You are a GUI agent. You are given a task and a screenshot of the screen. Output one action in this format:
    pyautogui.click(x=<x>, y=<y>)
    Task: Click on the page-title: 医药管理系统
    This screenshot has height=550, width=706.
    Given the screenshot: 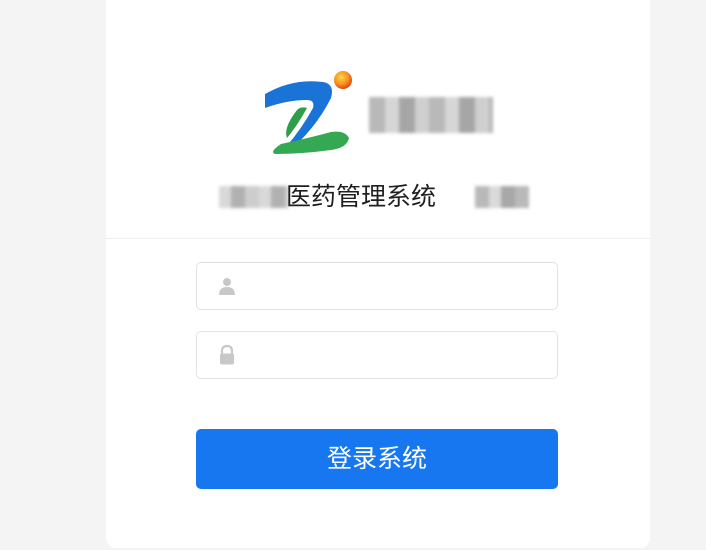 What is the action you would take?
    pyautogui.click(x=361, y=196)
    